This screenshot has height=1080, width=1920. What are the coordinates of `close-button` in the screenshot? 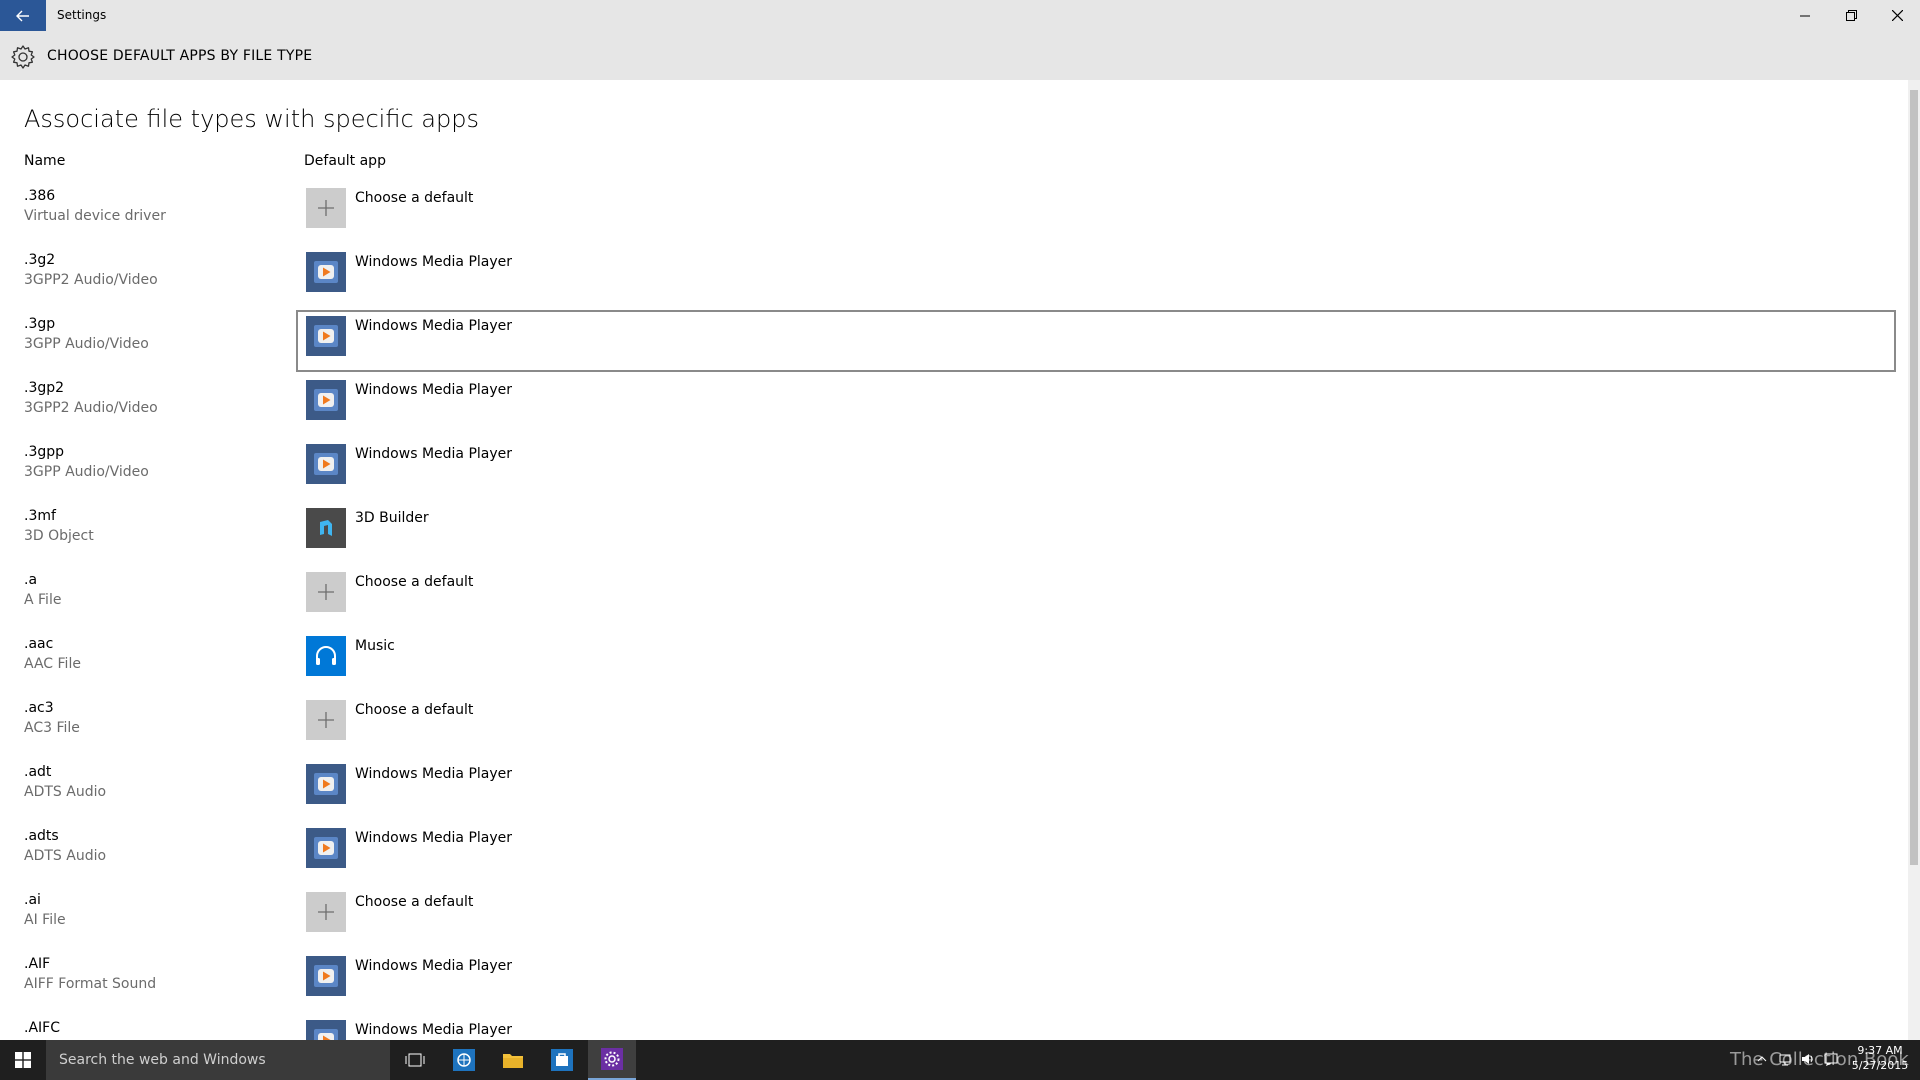 It's located at (1897, 15).